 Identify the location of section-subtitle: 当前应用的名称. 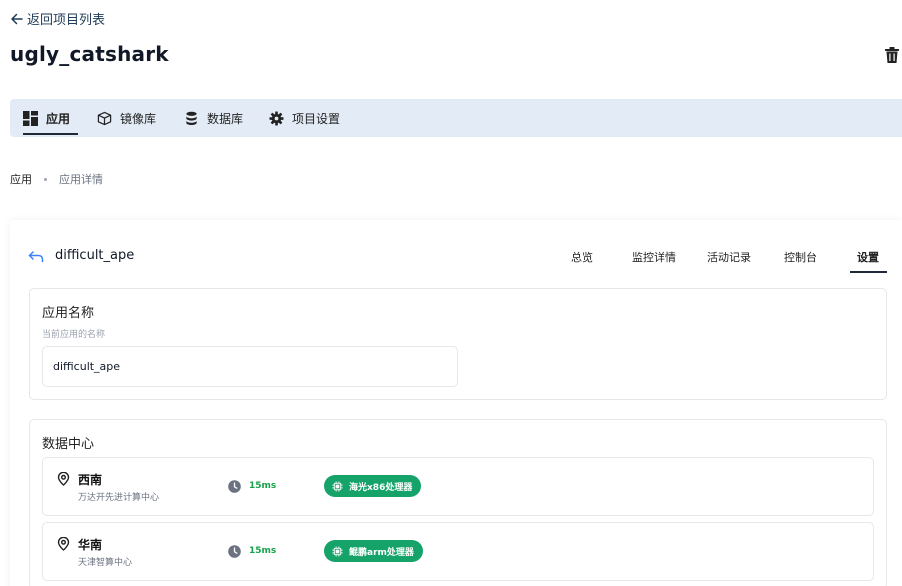
(74, 335).